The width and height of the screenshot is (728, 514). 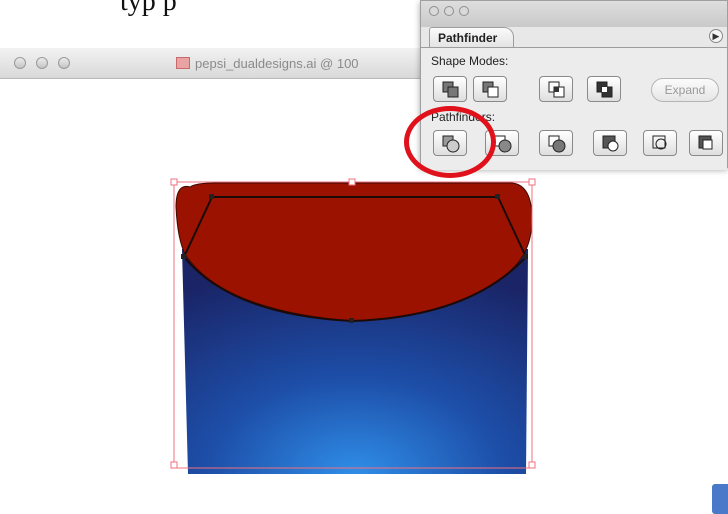 I want to click on crop-icon, so click(x=610, y=143).